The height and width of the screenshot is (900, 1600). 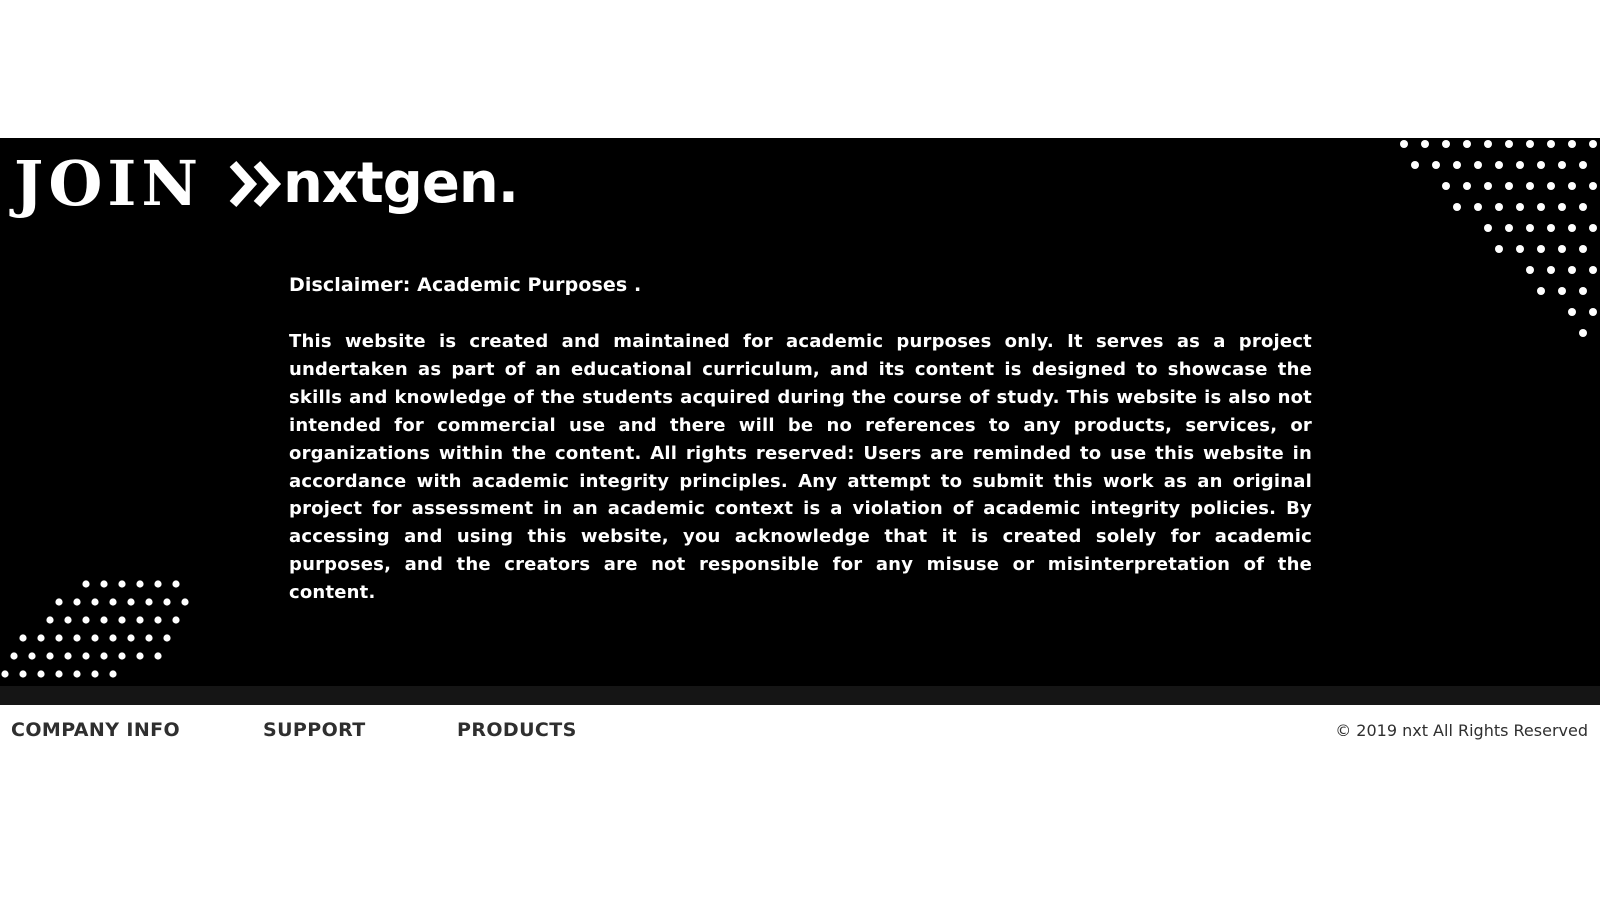 I want to click on brand-name-text: nxtgen., so click(x=401, y=183).